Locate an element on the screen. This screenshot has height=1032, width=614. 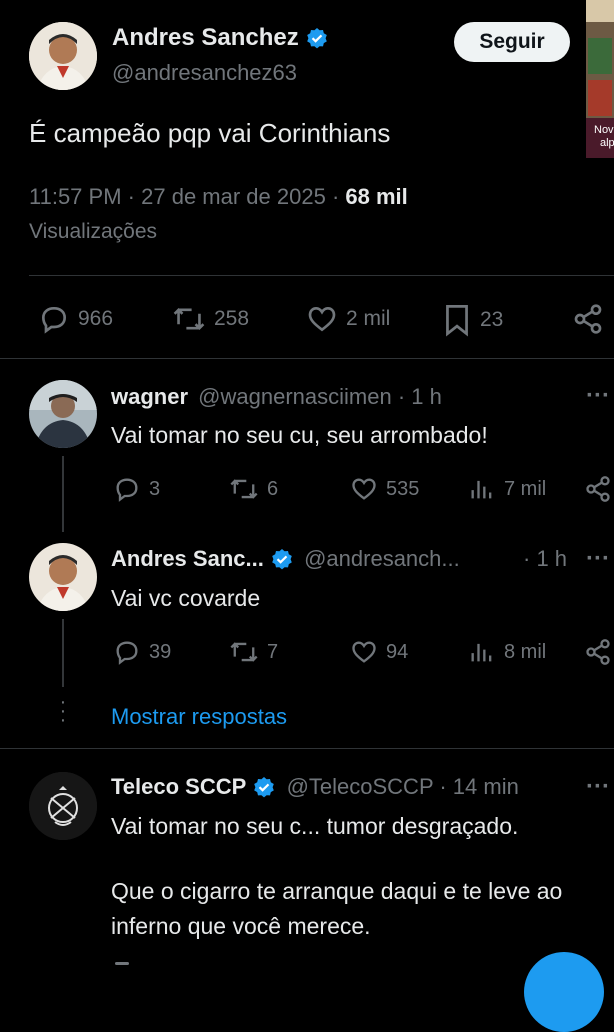
reply-button: 3 is located at coordinates (136, 489).